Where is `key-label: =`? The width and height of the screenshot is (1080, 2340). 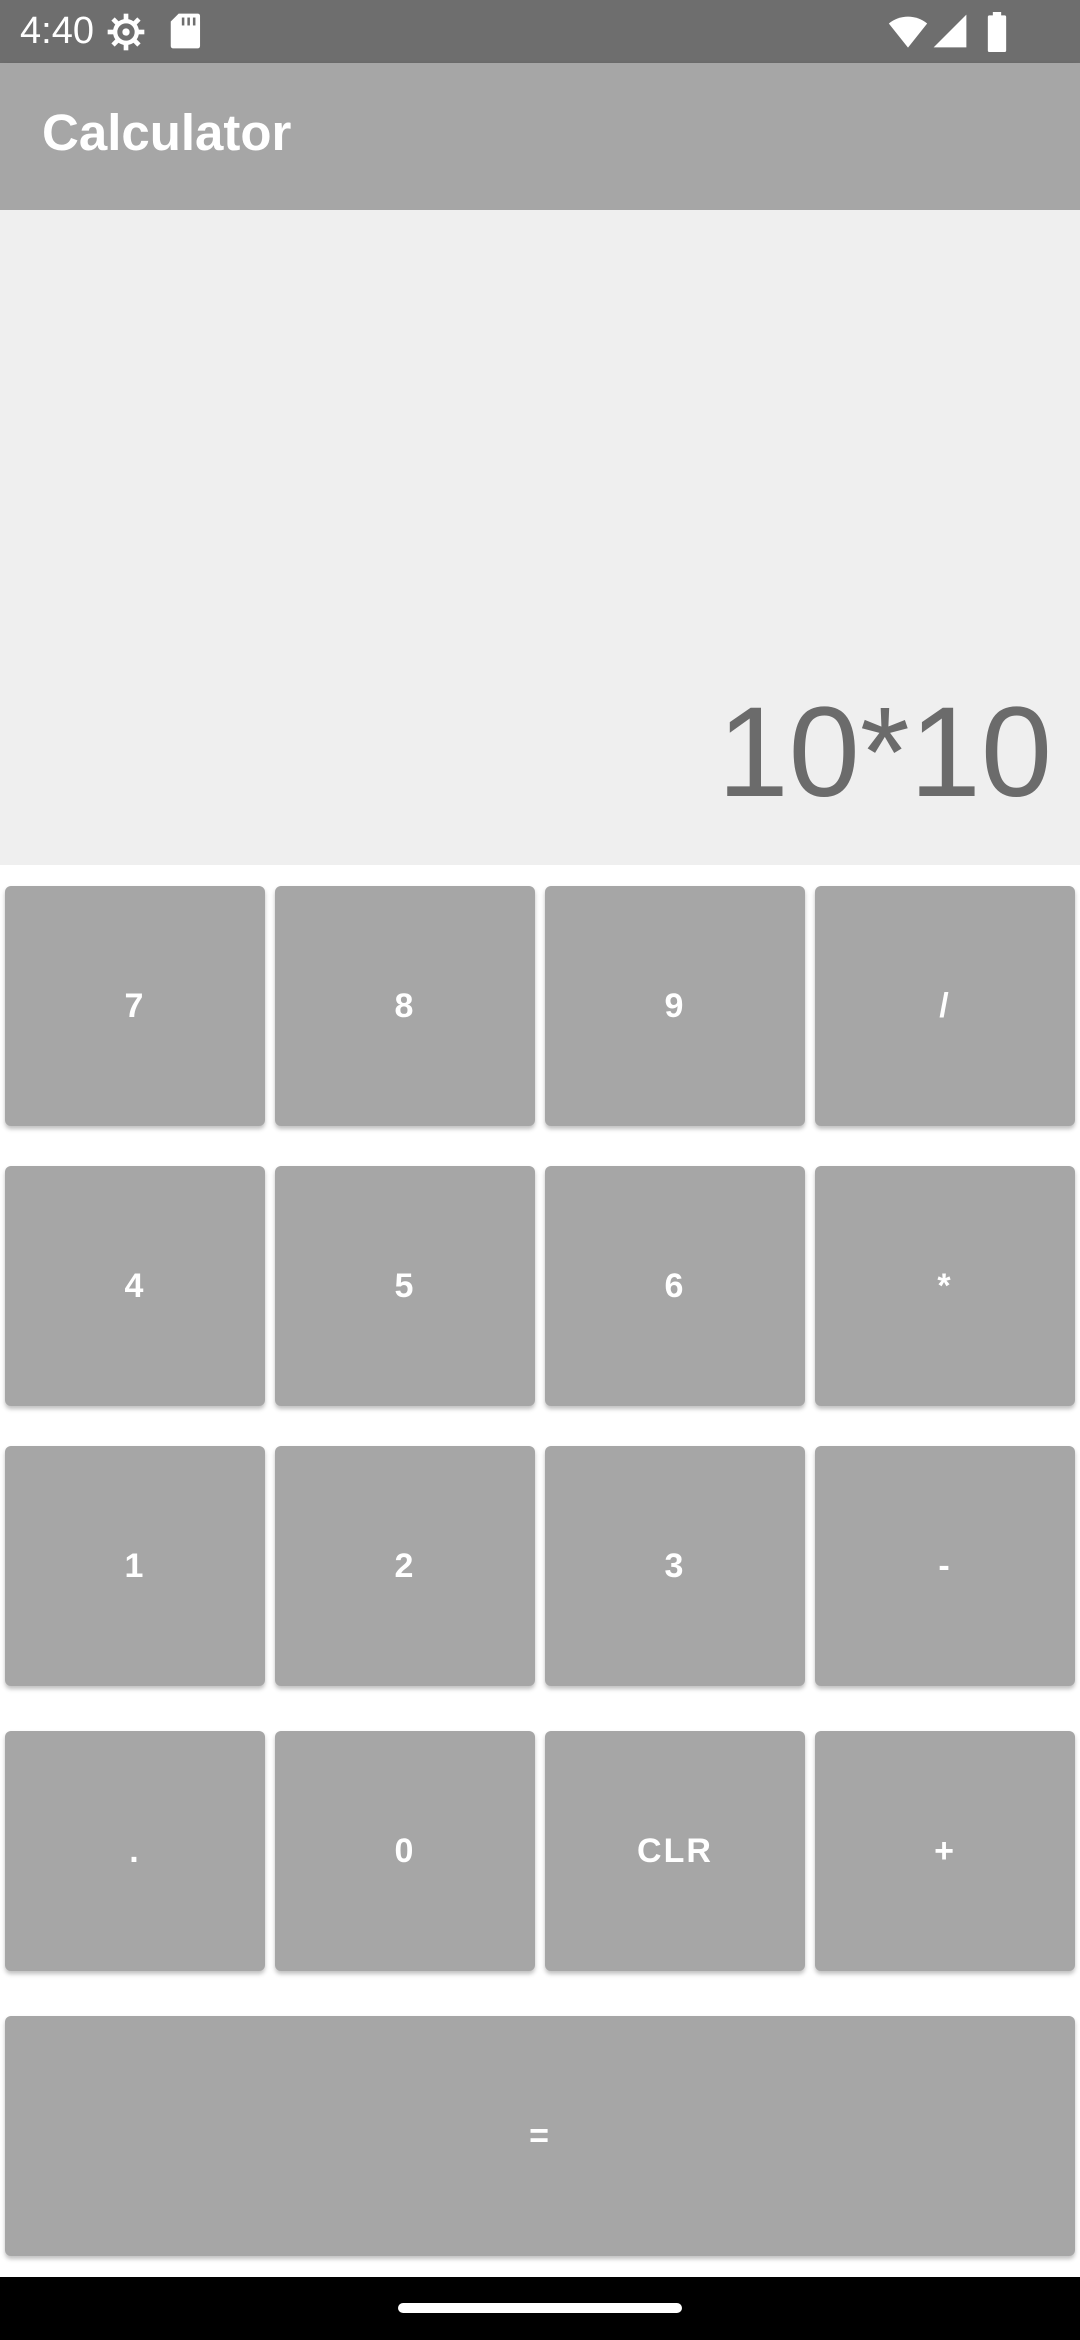
key-label: = is located at coordinates (540, 2135).